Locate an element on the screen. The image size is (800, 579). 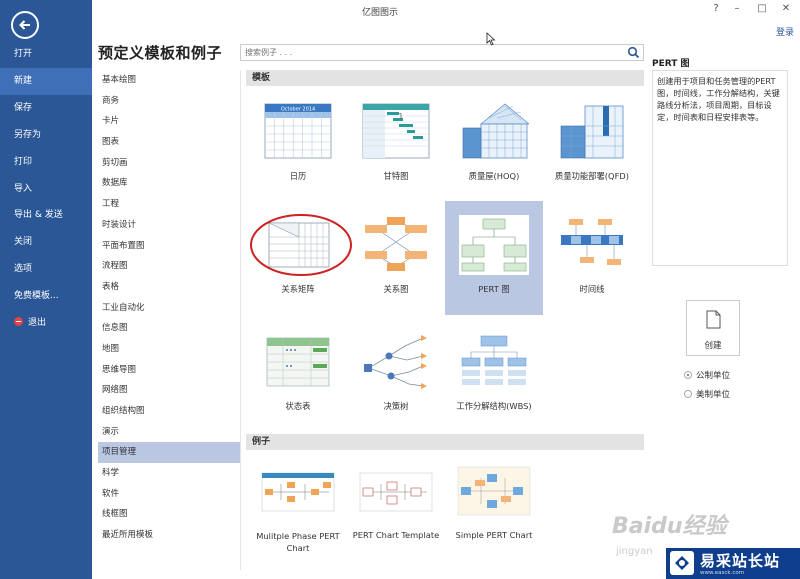
nav-import: 导入 is located at coordinates (46, 189).